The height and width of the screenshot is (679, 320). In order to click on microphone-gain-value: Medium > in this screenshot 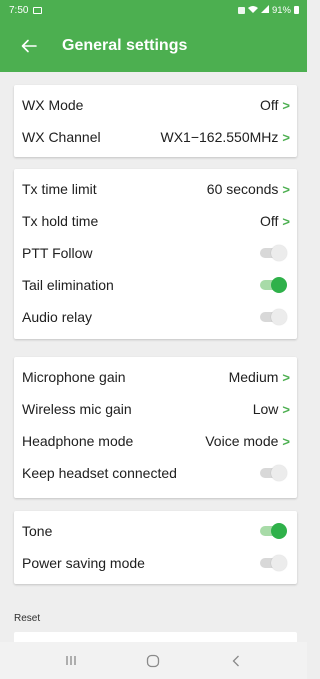, I will do `click(259, 377)`.